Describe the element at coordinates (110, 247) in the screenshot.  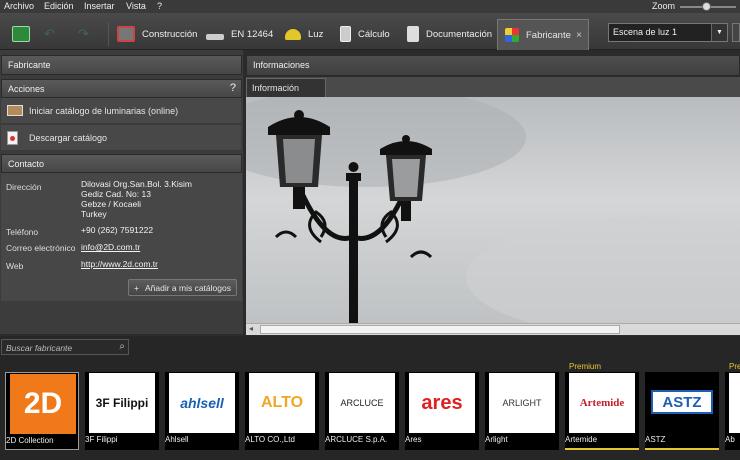
I see `email-link: info@2D.com.tr` at that location.